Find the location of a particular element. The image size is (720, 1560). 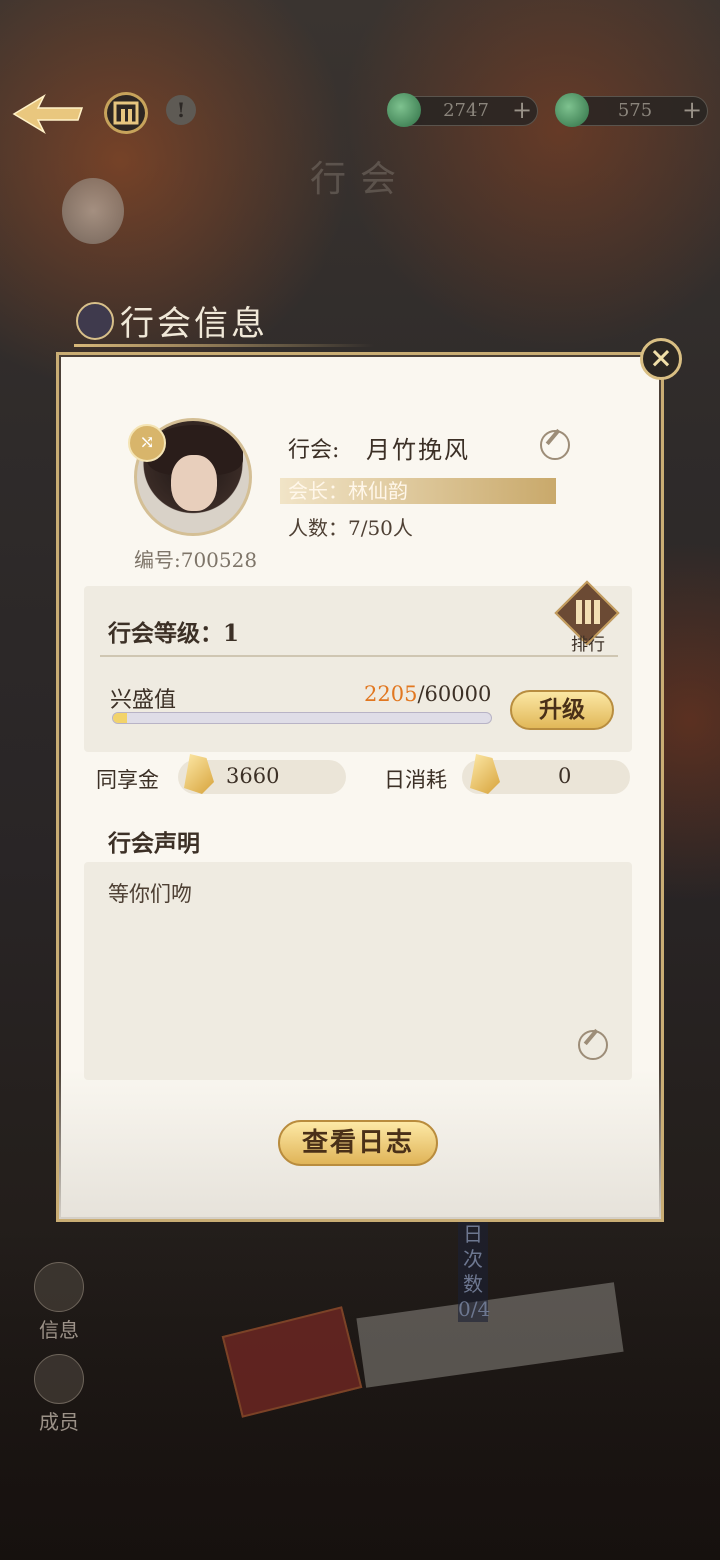

prosperity-value: 2205/60000 is located at coordinates (427, 694).